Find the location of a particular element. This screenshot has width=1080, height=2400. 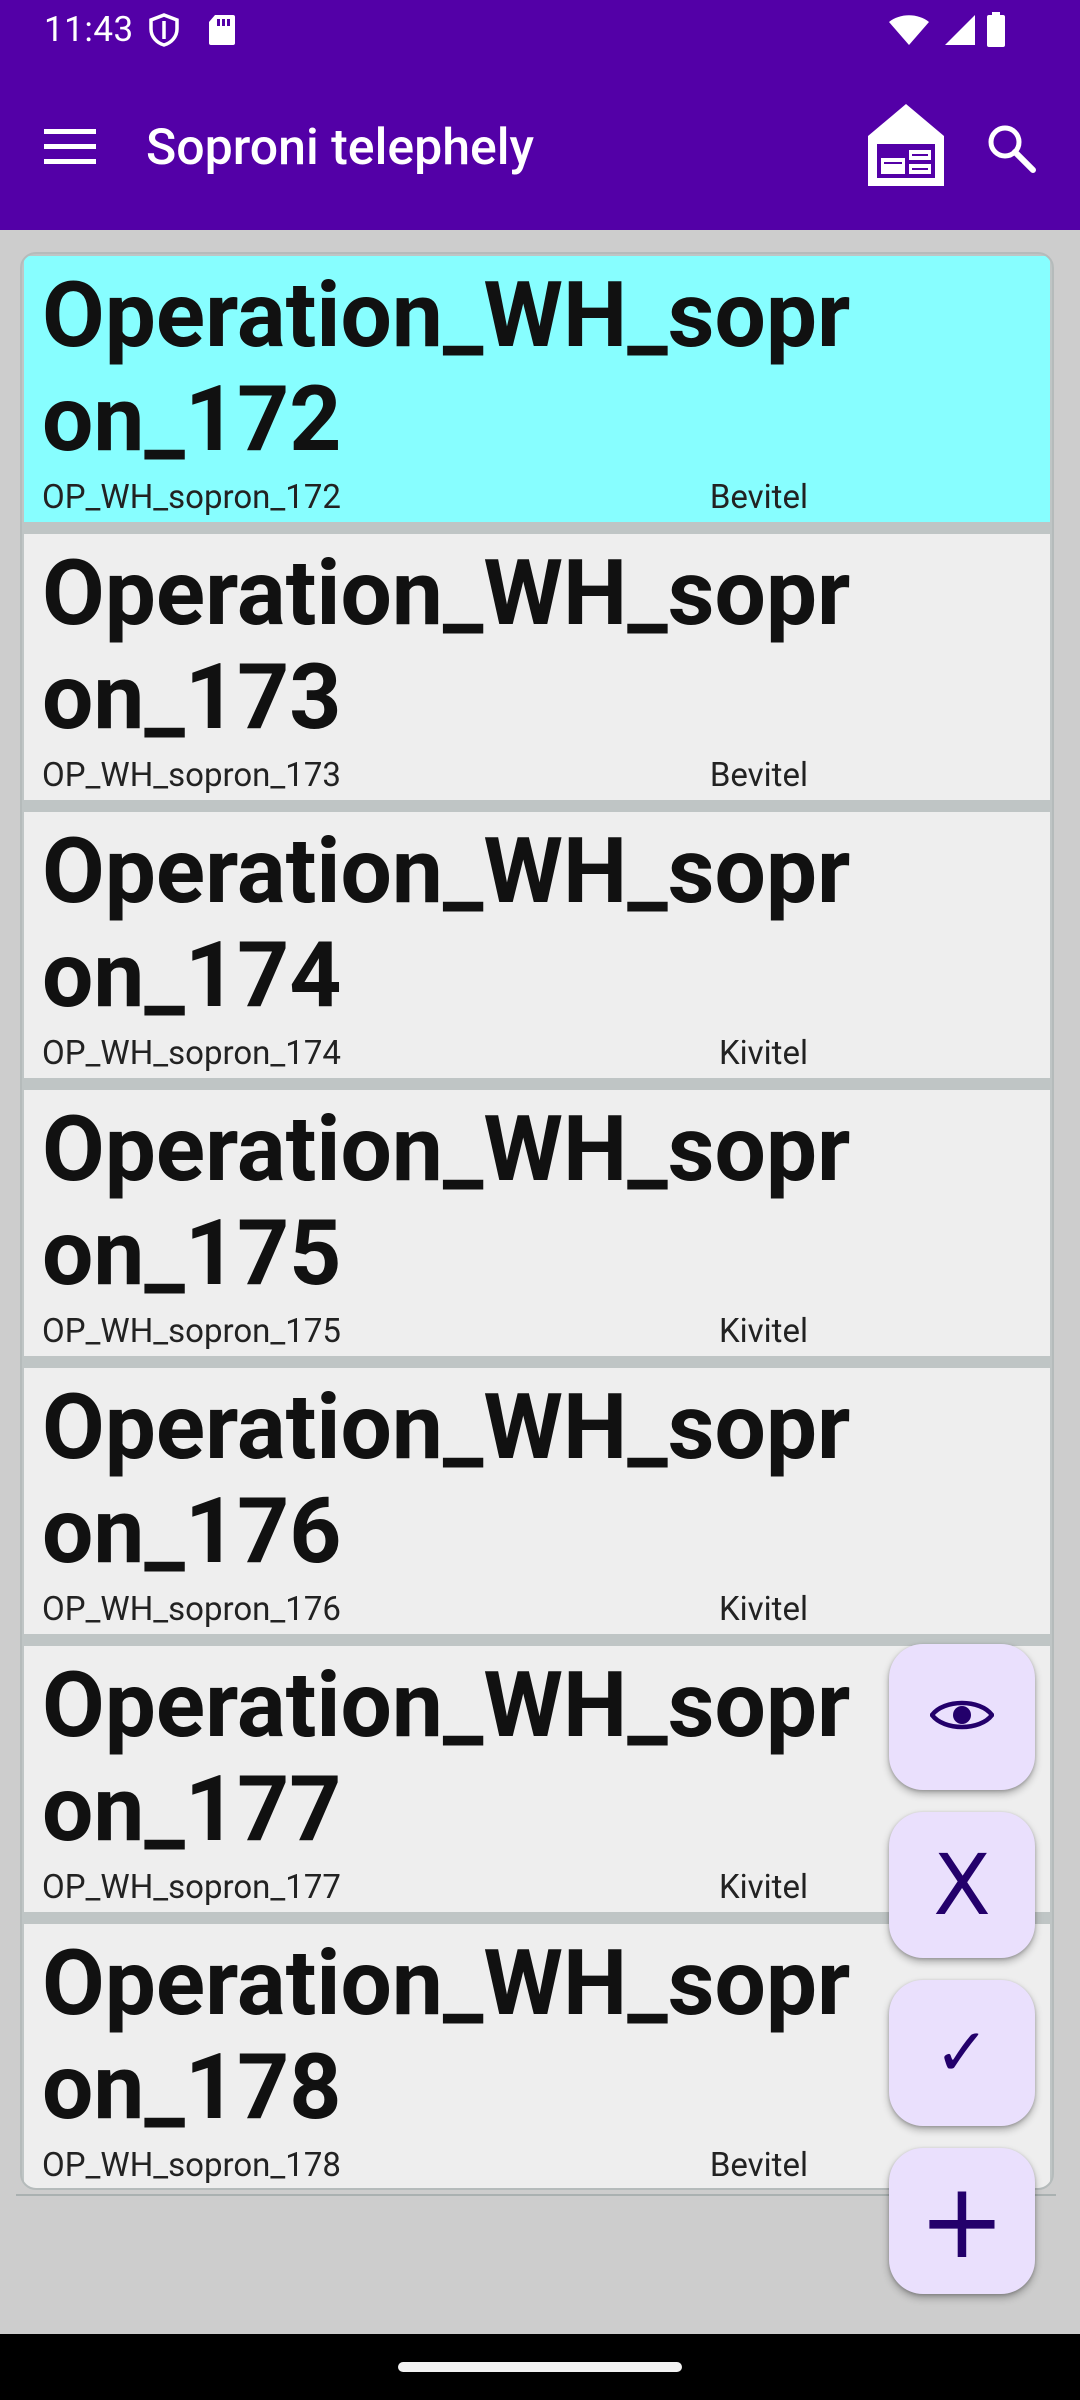

add-label: + is located at coordinates (962, 2221).